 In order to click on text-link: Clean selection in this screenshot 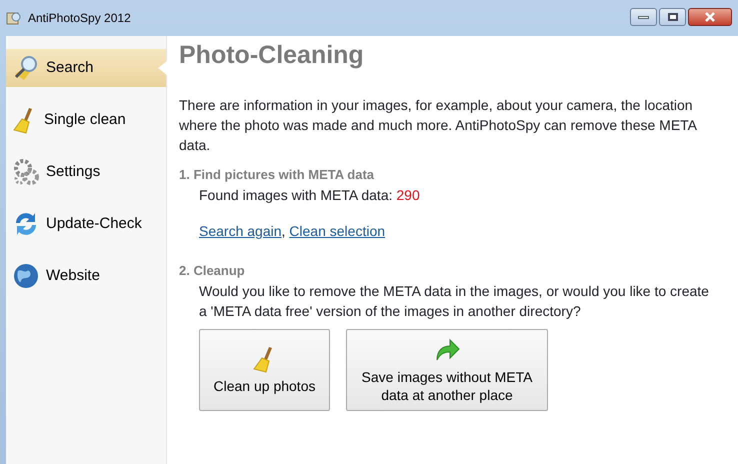, I will do `click(337, 231)`.